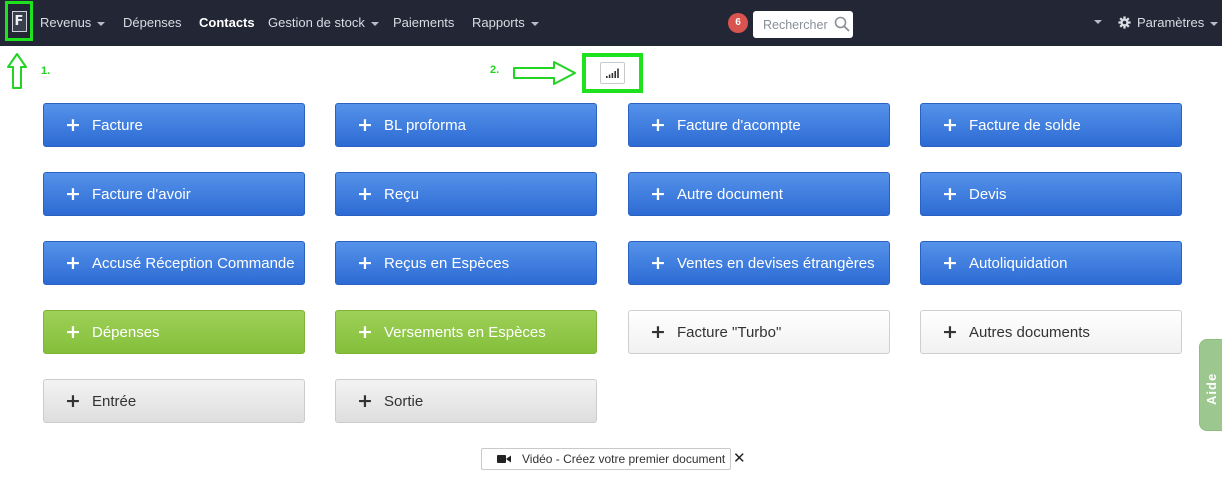  Describe the element at coordinates (730, 194) in the screenshot. I see `button-label: Autre document` at that location.